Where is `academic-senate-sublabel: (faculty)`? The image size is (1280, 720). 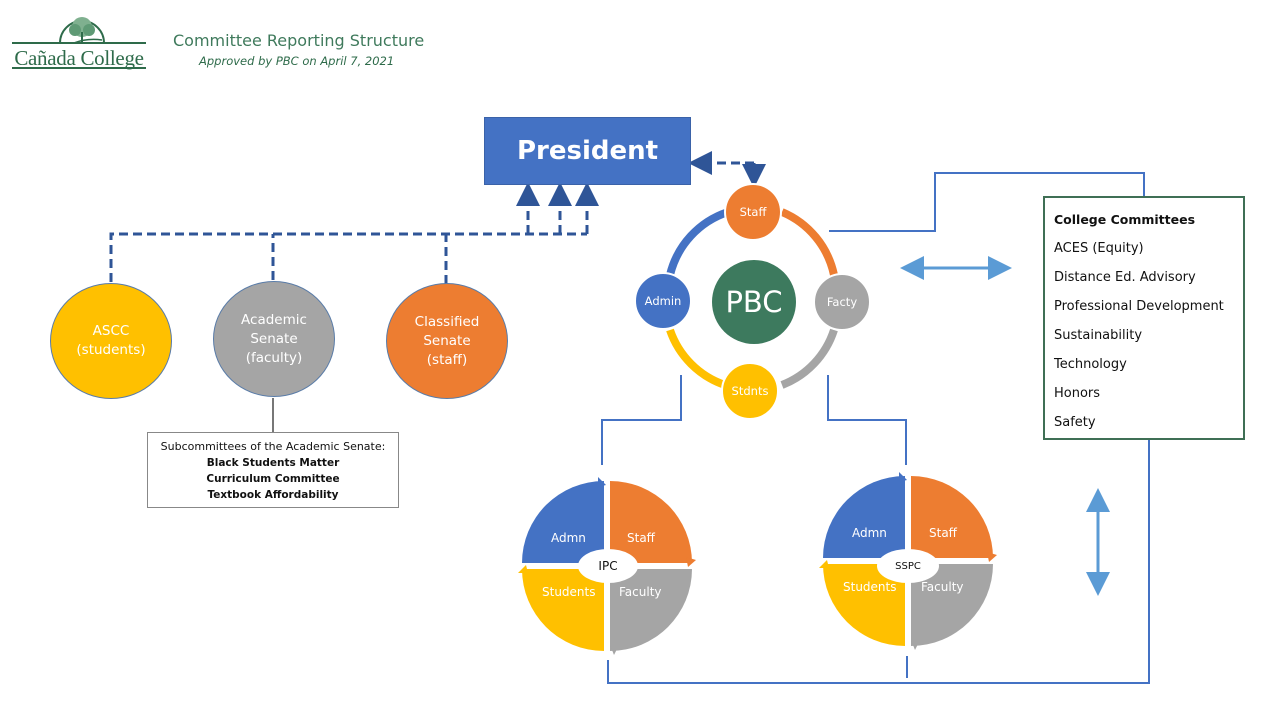 academic-senate-sublabel: (faculty) is located at coordinates (274, 357).